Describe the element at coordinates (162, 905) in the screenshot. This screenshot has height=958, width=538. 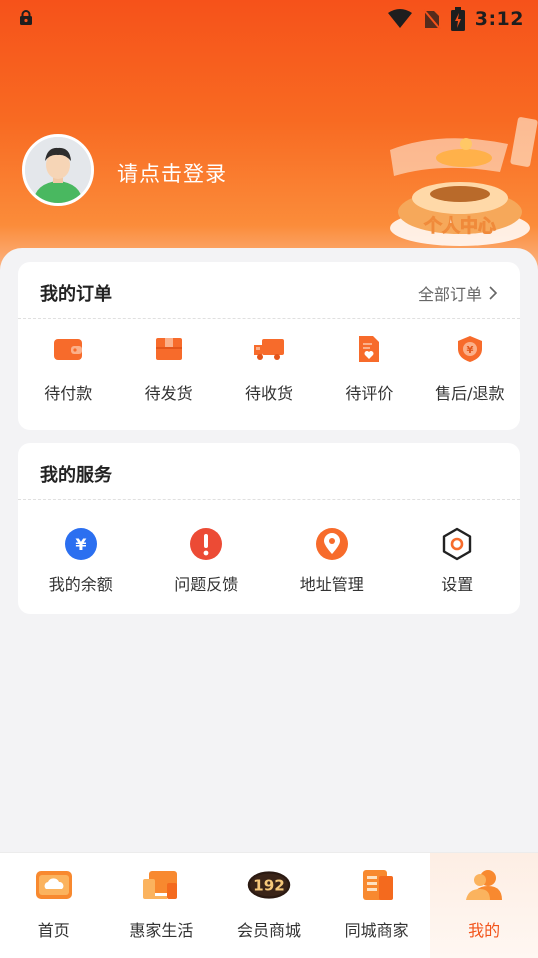
I see `nav-life: 惠家生活` at that location.